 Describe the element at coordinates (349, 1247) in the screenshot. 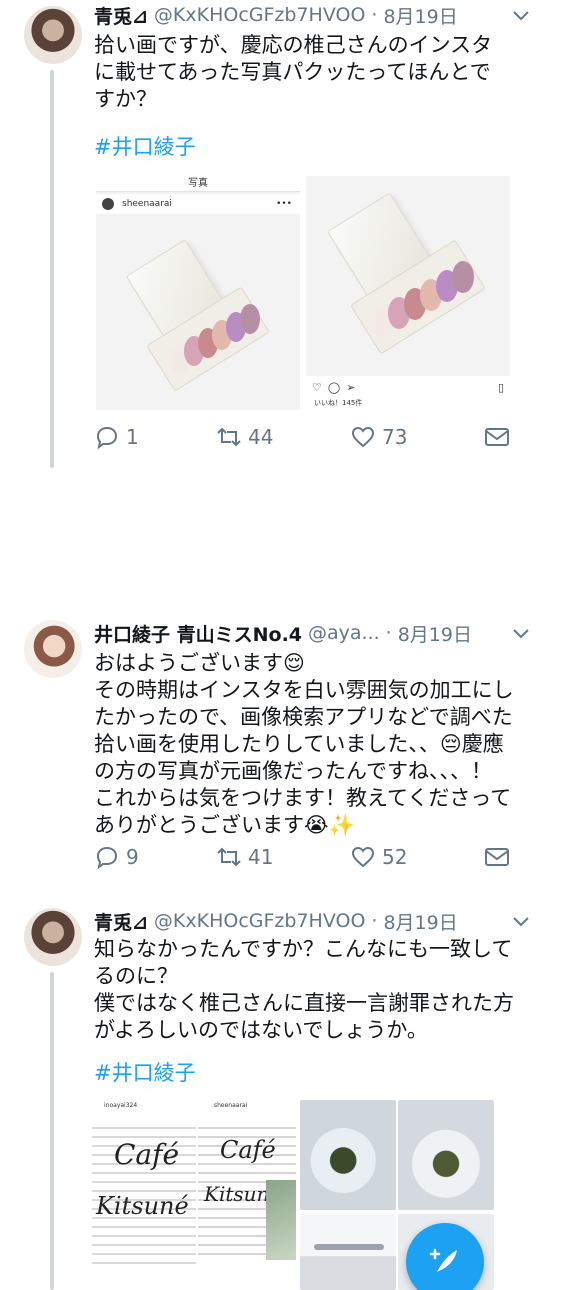

I see `airplane-shape` at that location.